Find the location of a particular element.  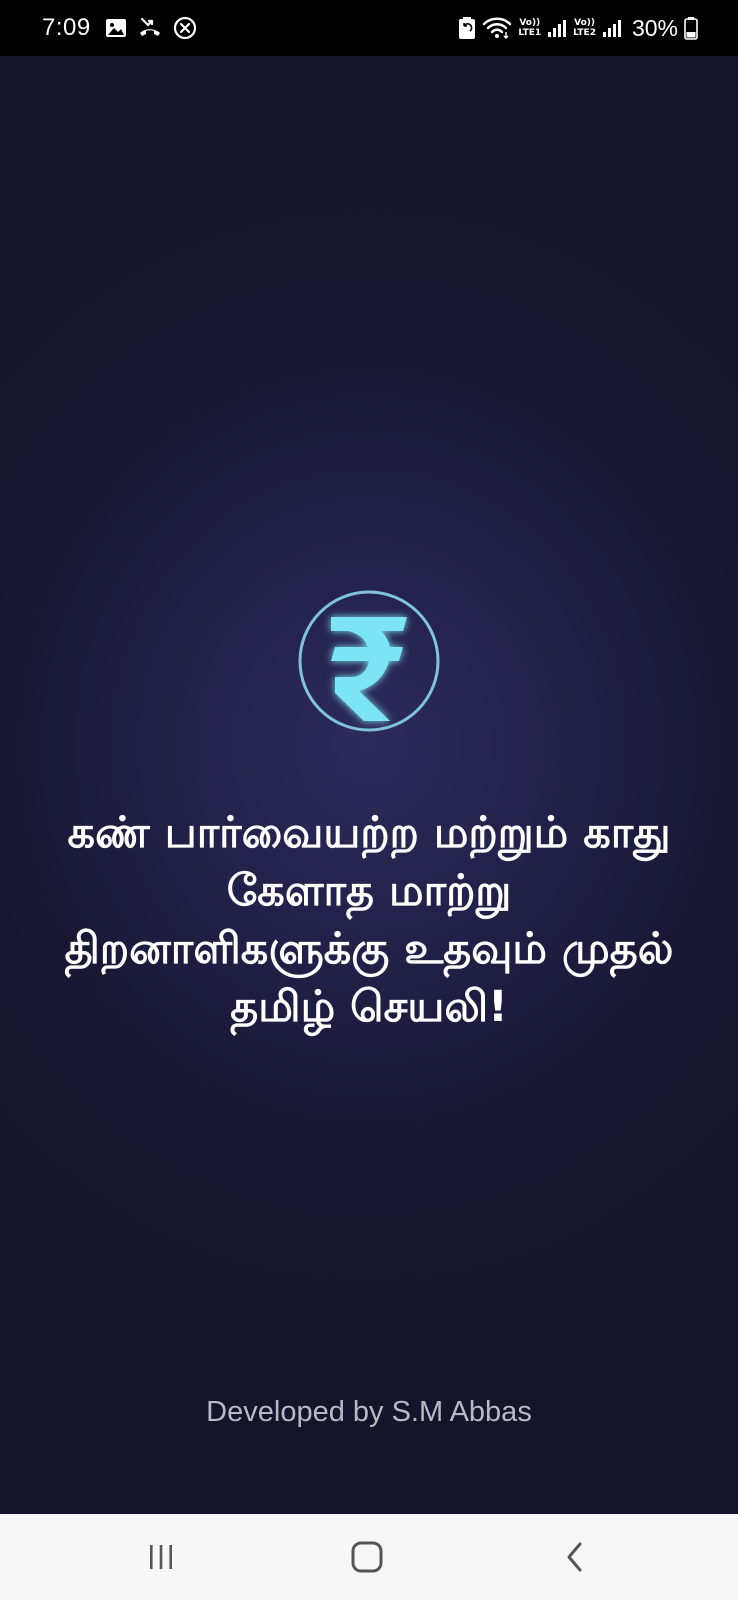

rupee-icon is located at coordinates (369, 661).